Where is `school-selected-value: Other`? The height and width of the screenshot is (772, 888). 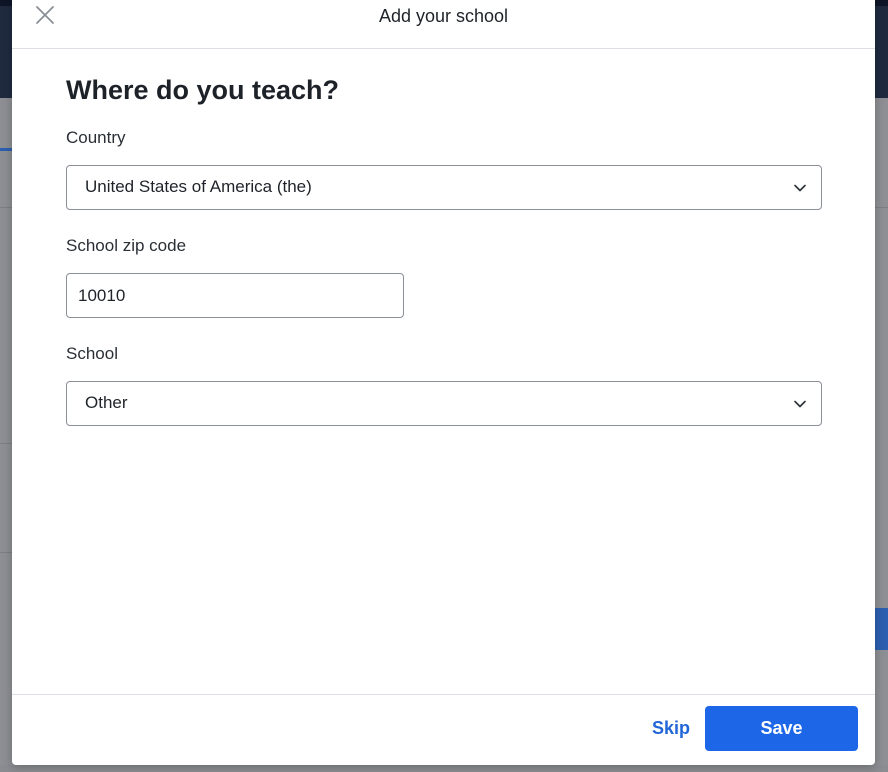
school-selected-value: Other is located at coordinates (106, 402).